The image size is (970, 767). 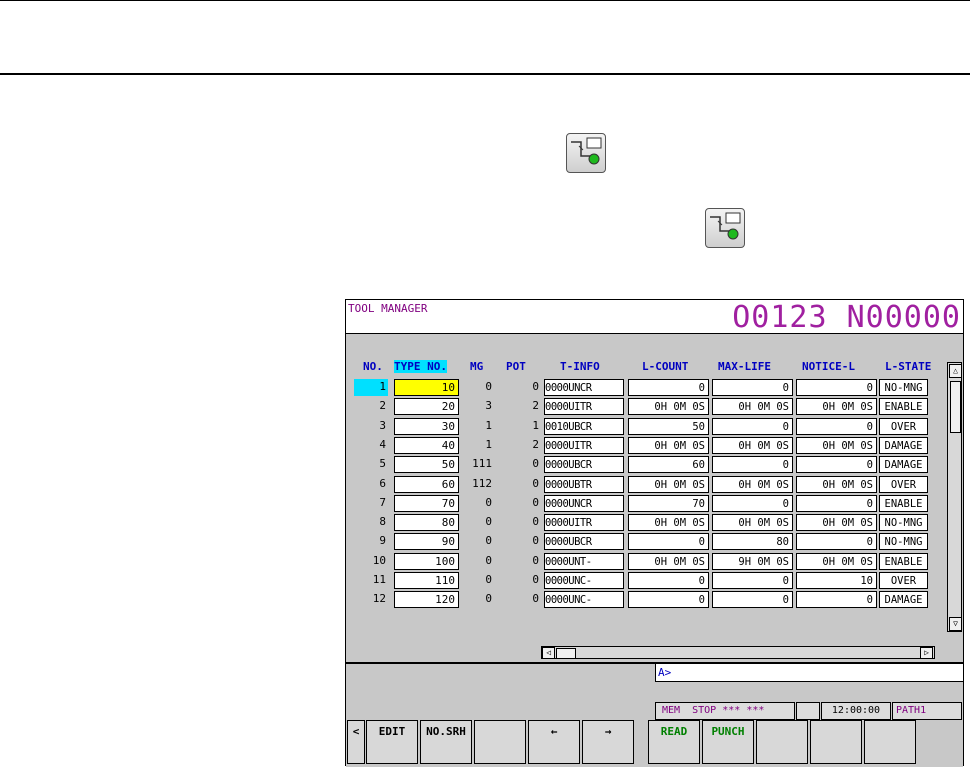 What do you see at coordinates (426, 600) in the screenshot?
I see `type-no-field: 120` at bounding box center [426, 600].